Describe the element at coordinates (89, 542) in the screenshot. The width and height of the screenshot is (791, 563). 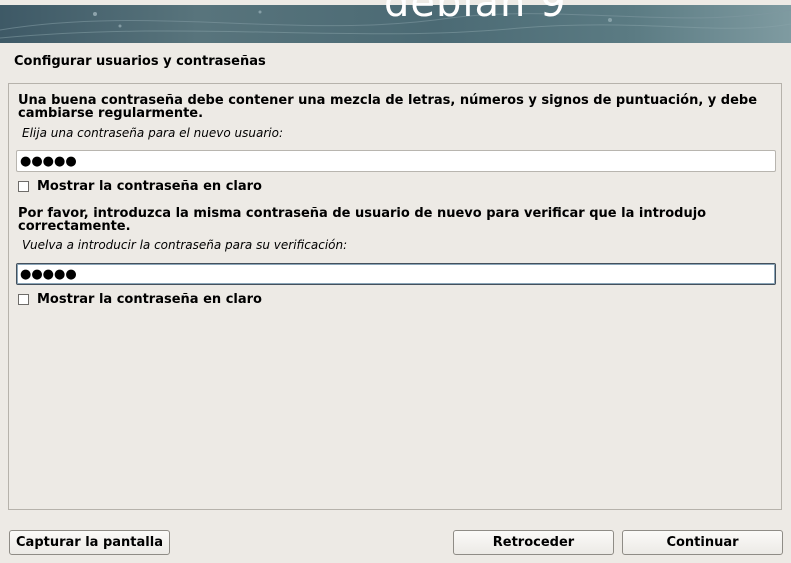
I see `screenshot-button: Capturar la pantalla` at that location.